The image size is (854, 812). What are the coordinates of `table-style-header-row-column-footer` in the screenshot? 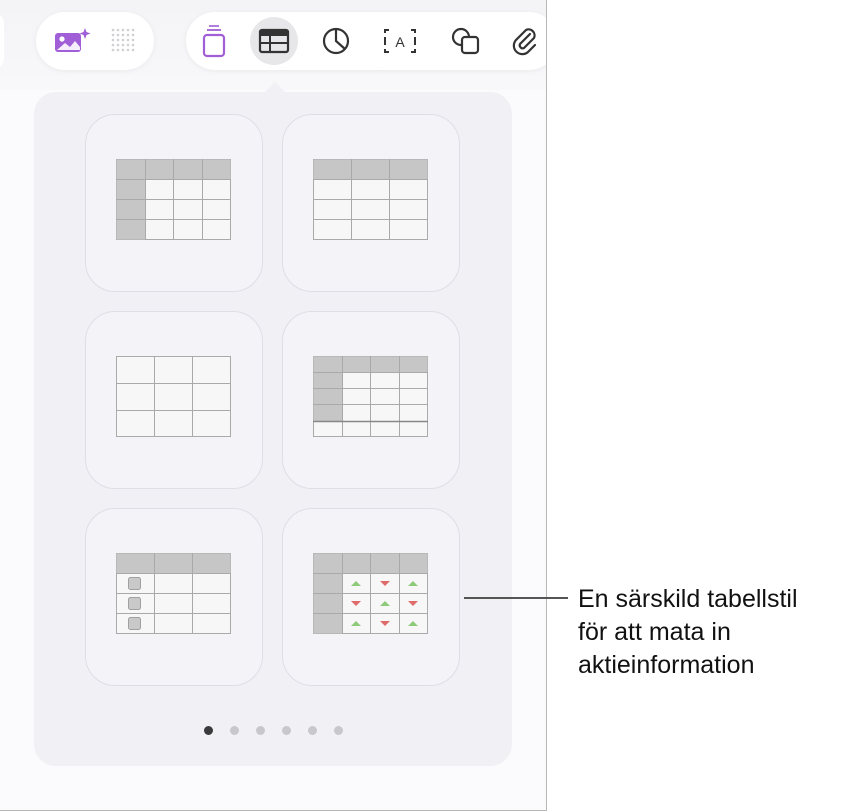 It's located at (371, 400).